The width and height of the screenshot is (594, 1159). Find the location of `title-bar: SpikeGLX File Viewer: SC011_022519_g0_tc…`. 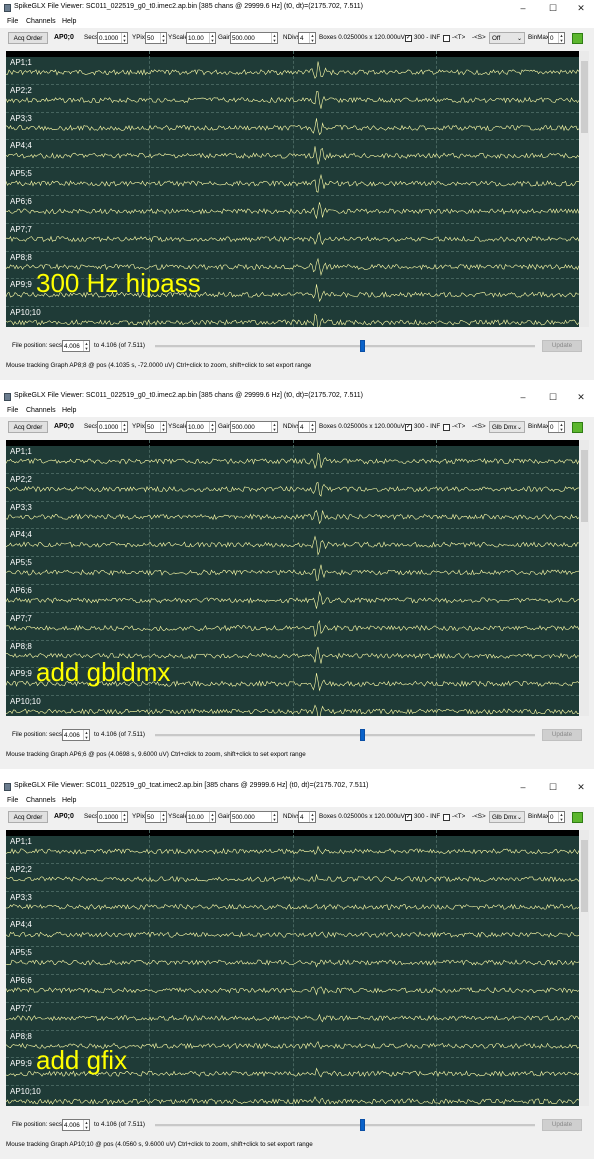

title-bar: SpikeGLX File Viewer: SC011_022519_g0_tc… is located at coordinates (297, 787).